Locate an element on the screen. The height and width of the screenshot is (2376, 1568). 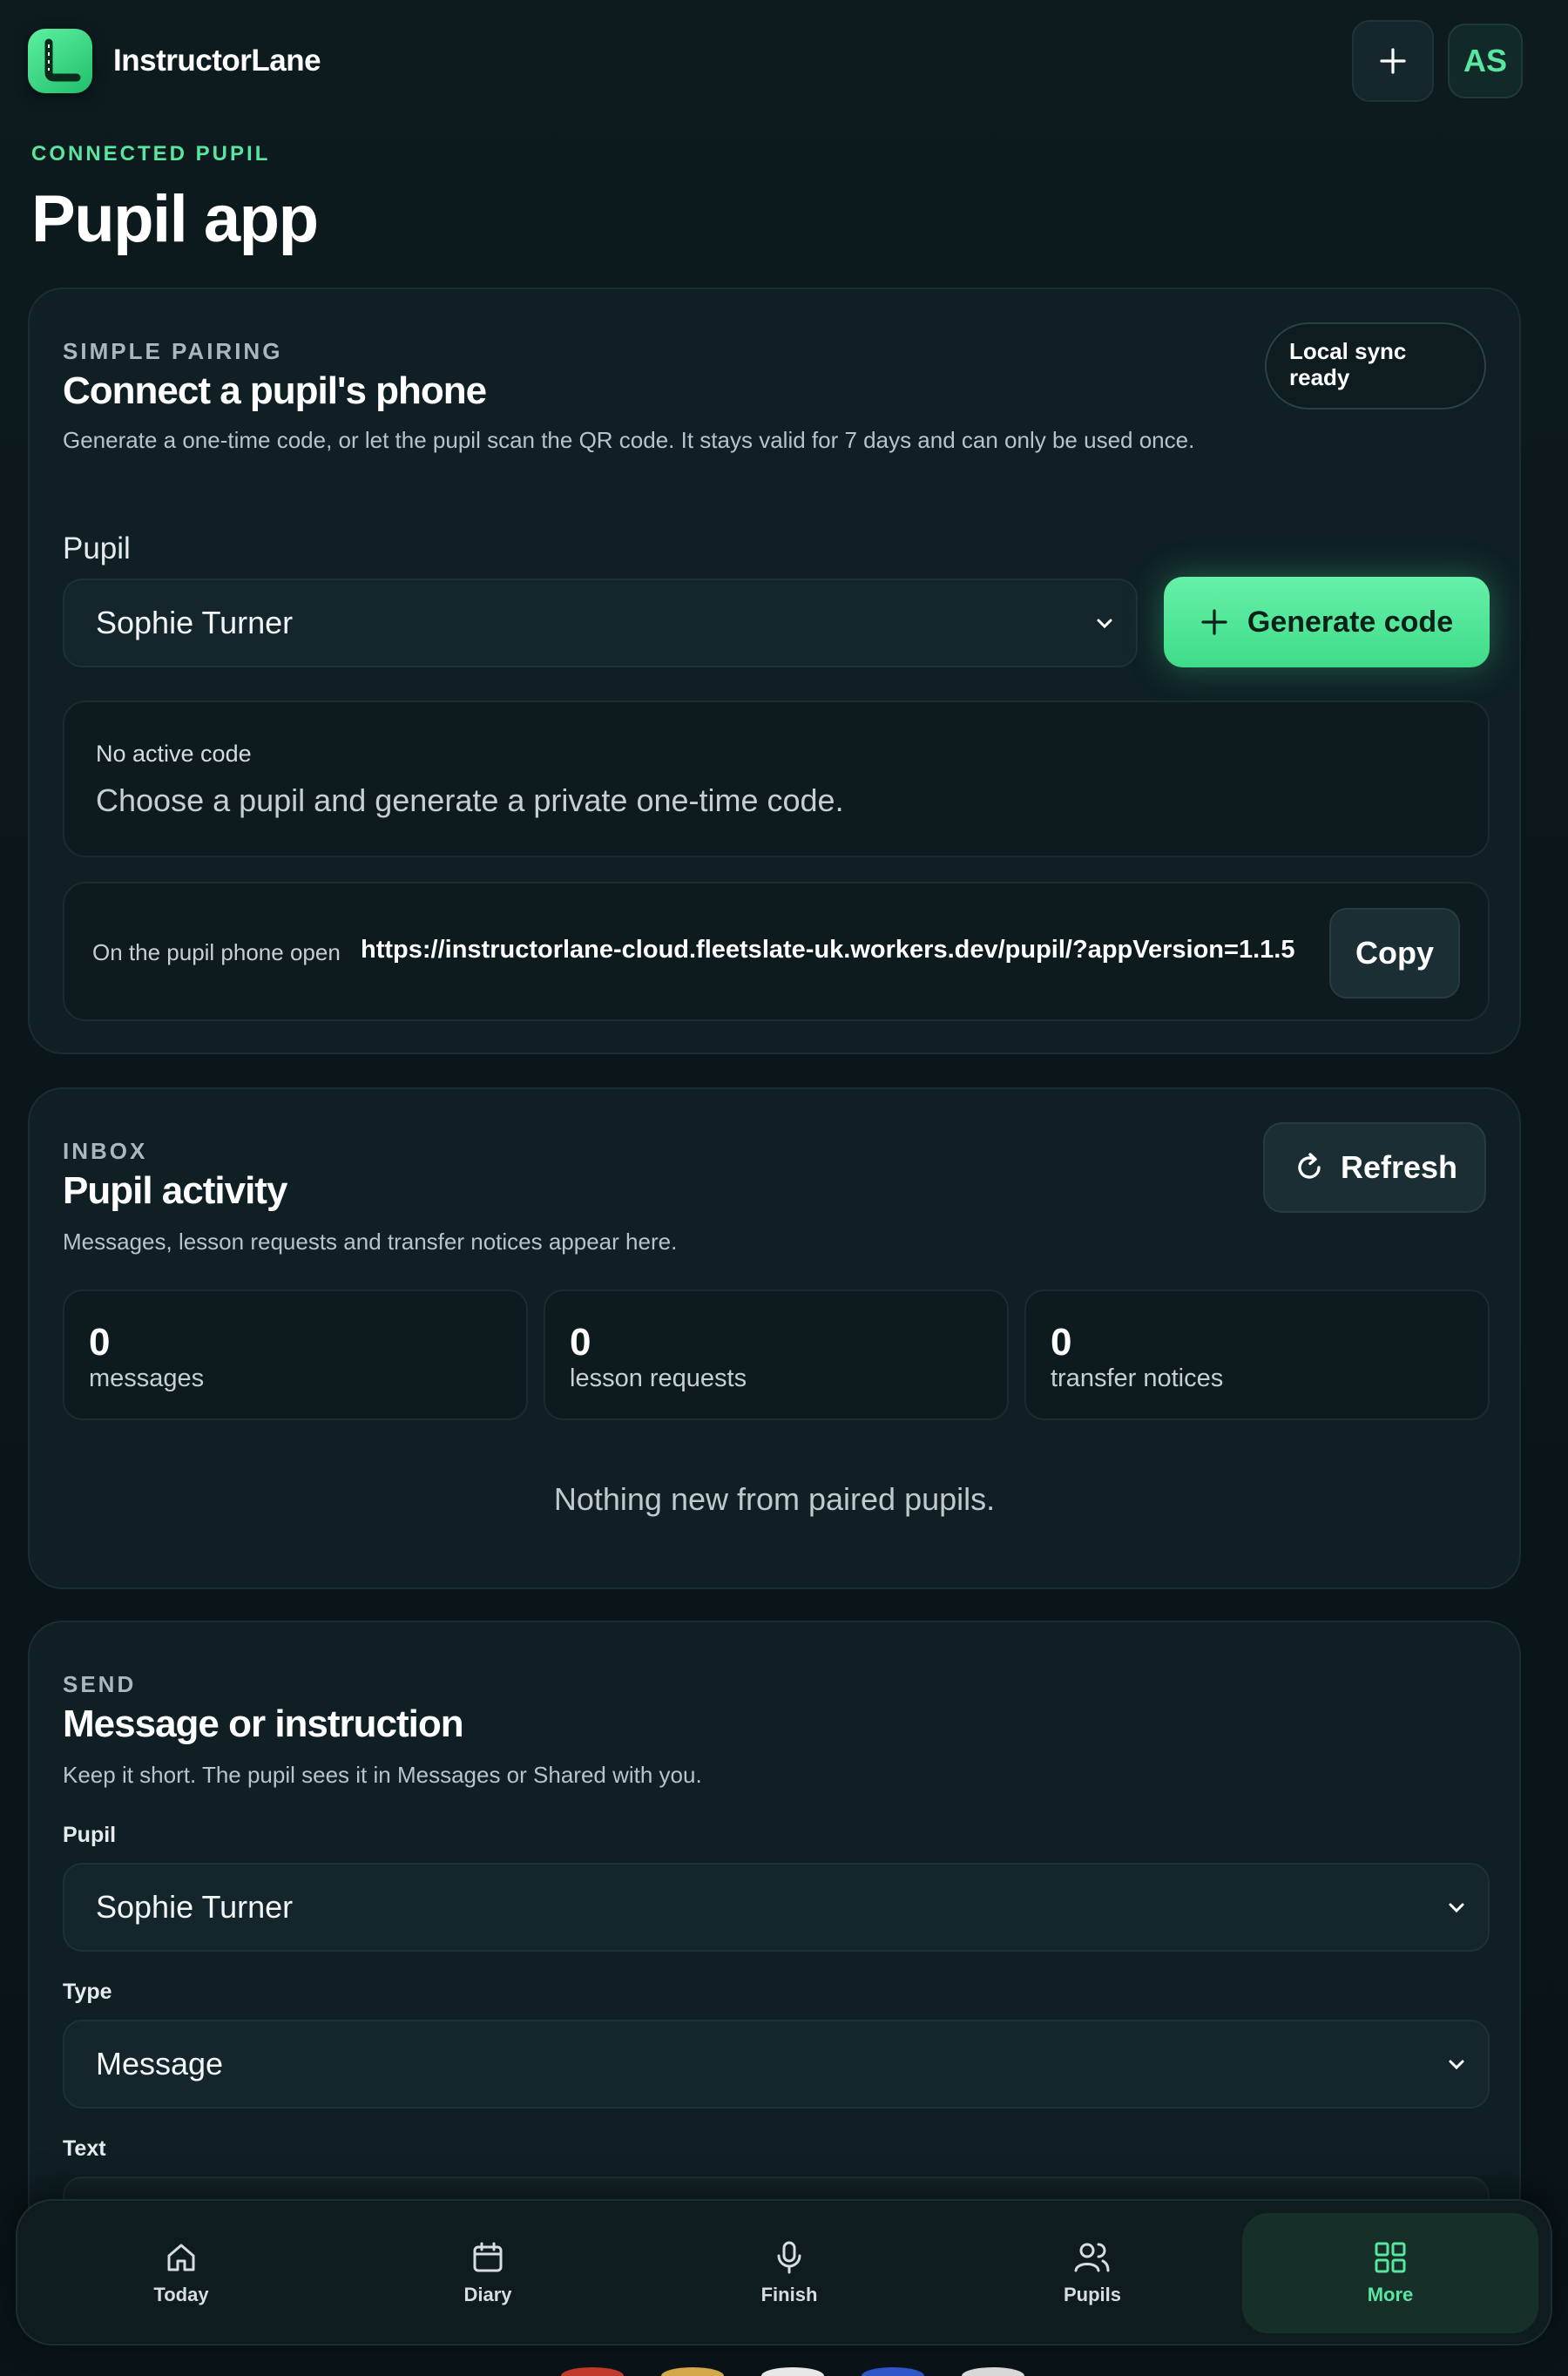
users-icon is located at coordinates (1092, 2257).